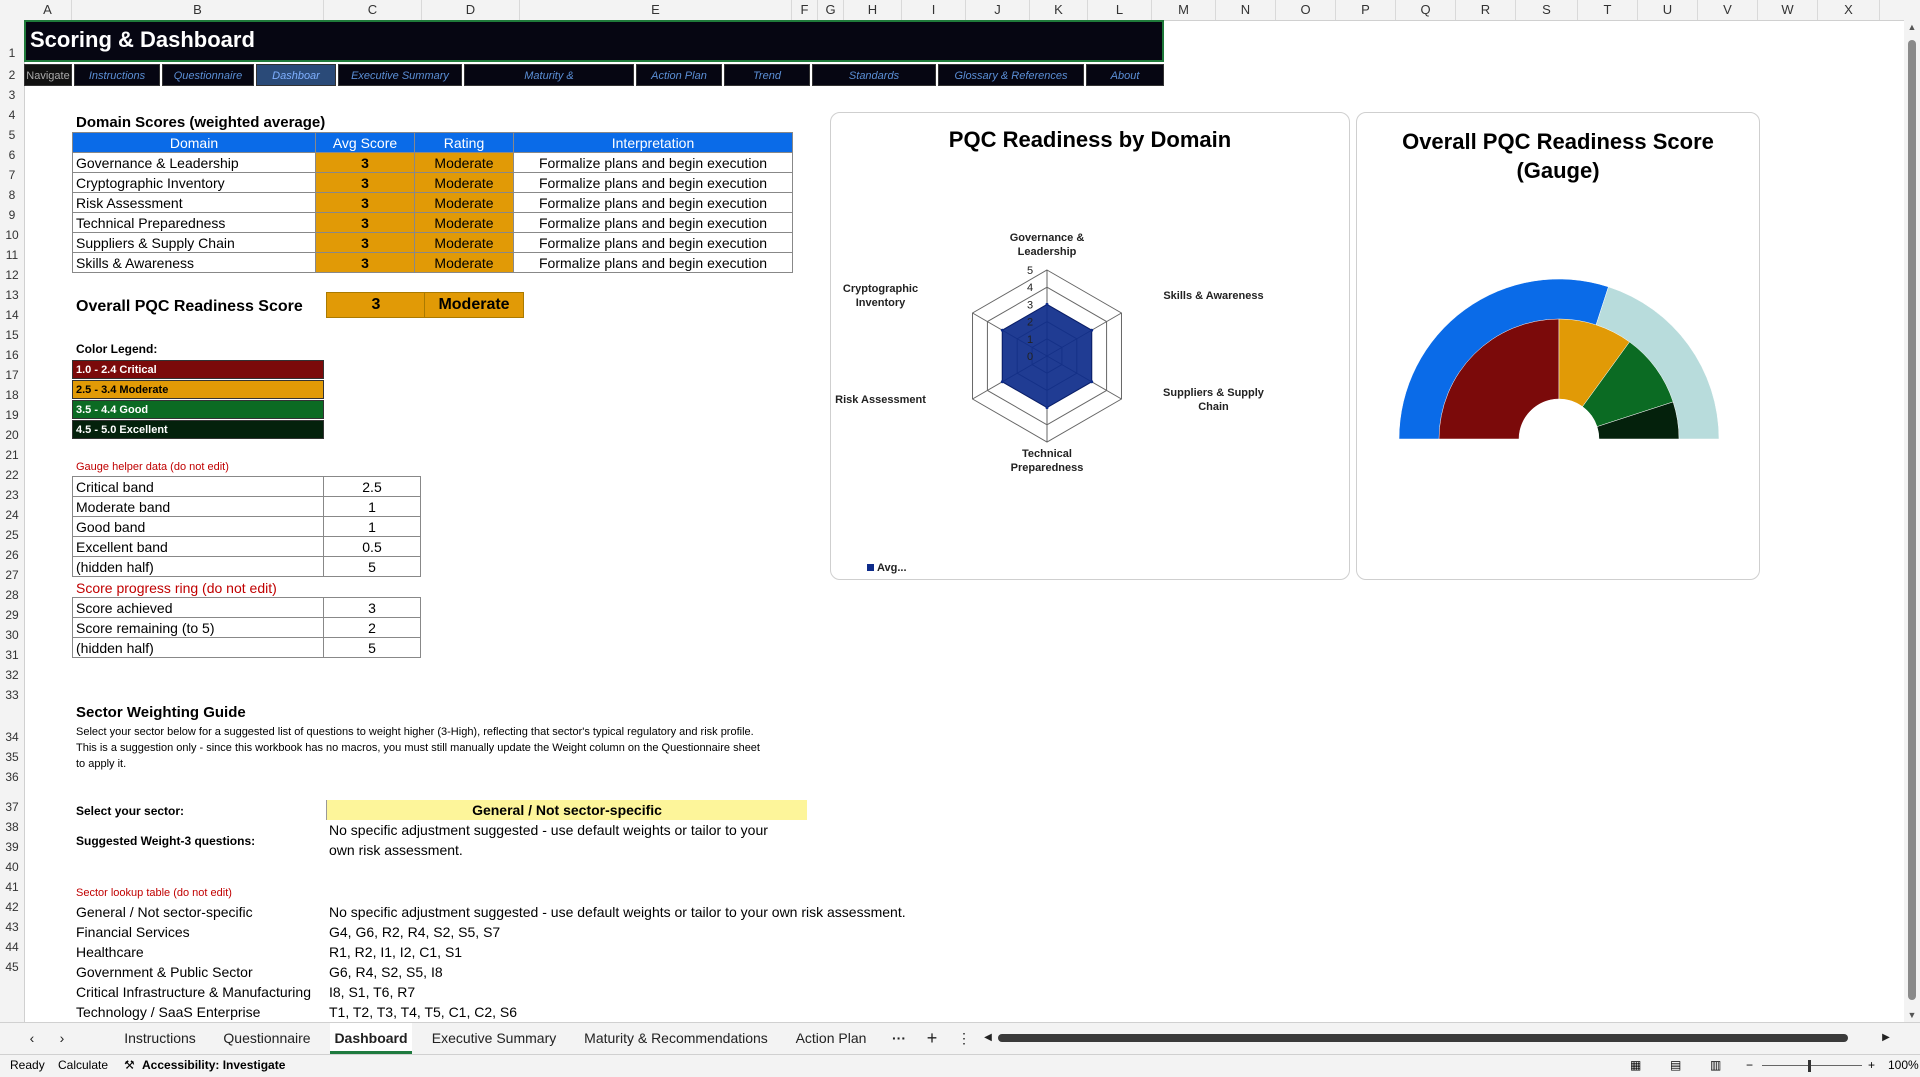 Image resolution: width=1920 pixels, height=1077 pixels. Describe the element at coordinates (1715, 1065) in the screenshot. I see `page-break-icon: ▥` at that location.